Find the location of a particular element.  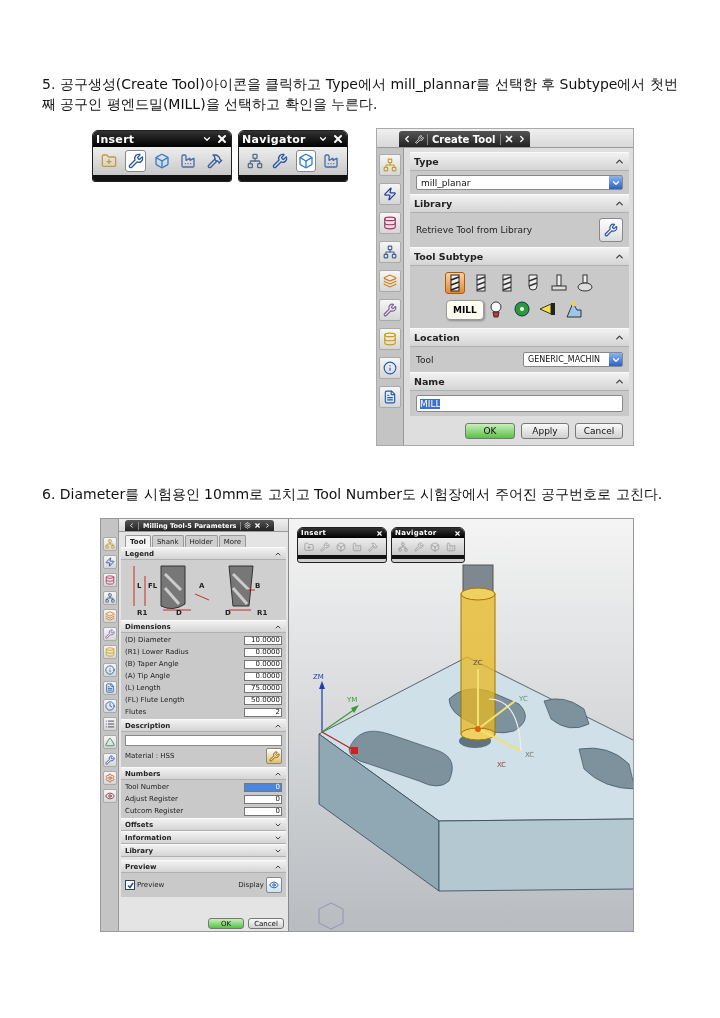

type-dropdown: mill_planar is located at coordinates (519, 182).